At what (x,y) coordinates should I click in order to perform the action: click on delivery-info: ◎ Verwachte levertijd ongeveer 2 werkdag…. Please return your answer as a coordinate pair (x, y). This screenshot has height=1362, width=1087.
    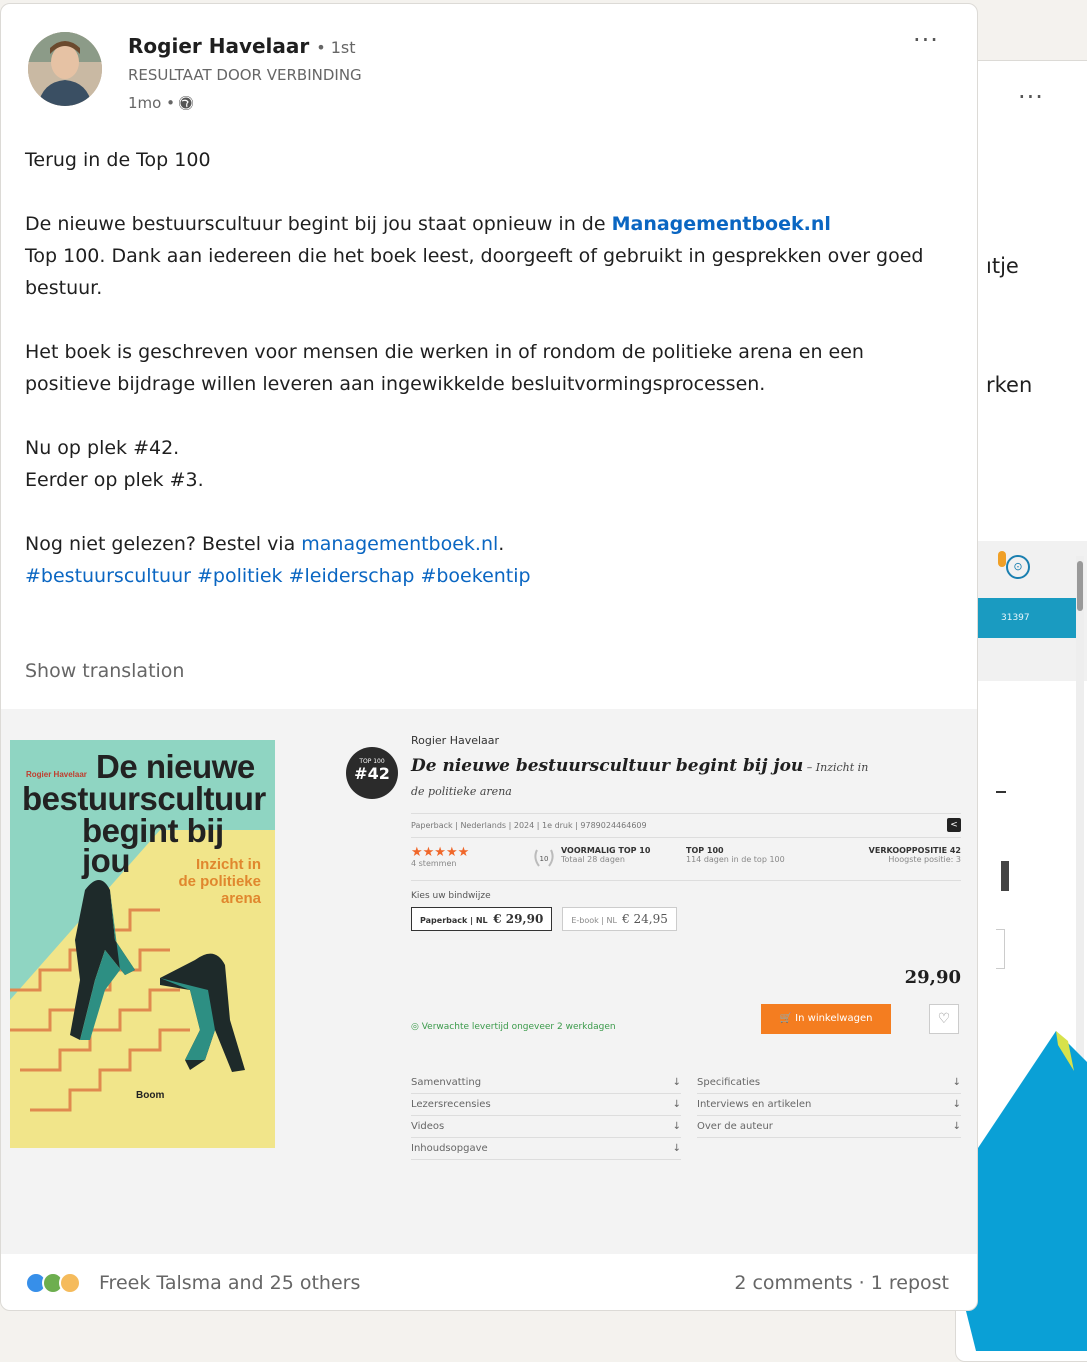
    Looking at the image, I should click on (513, 1027).